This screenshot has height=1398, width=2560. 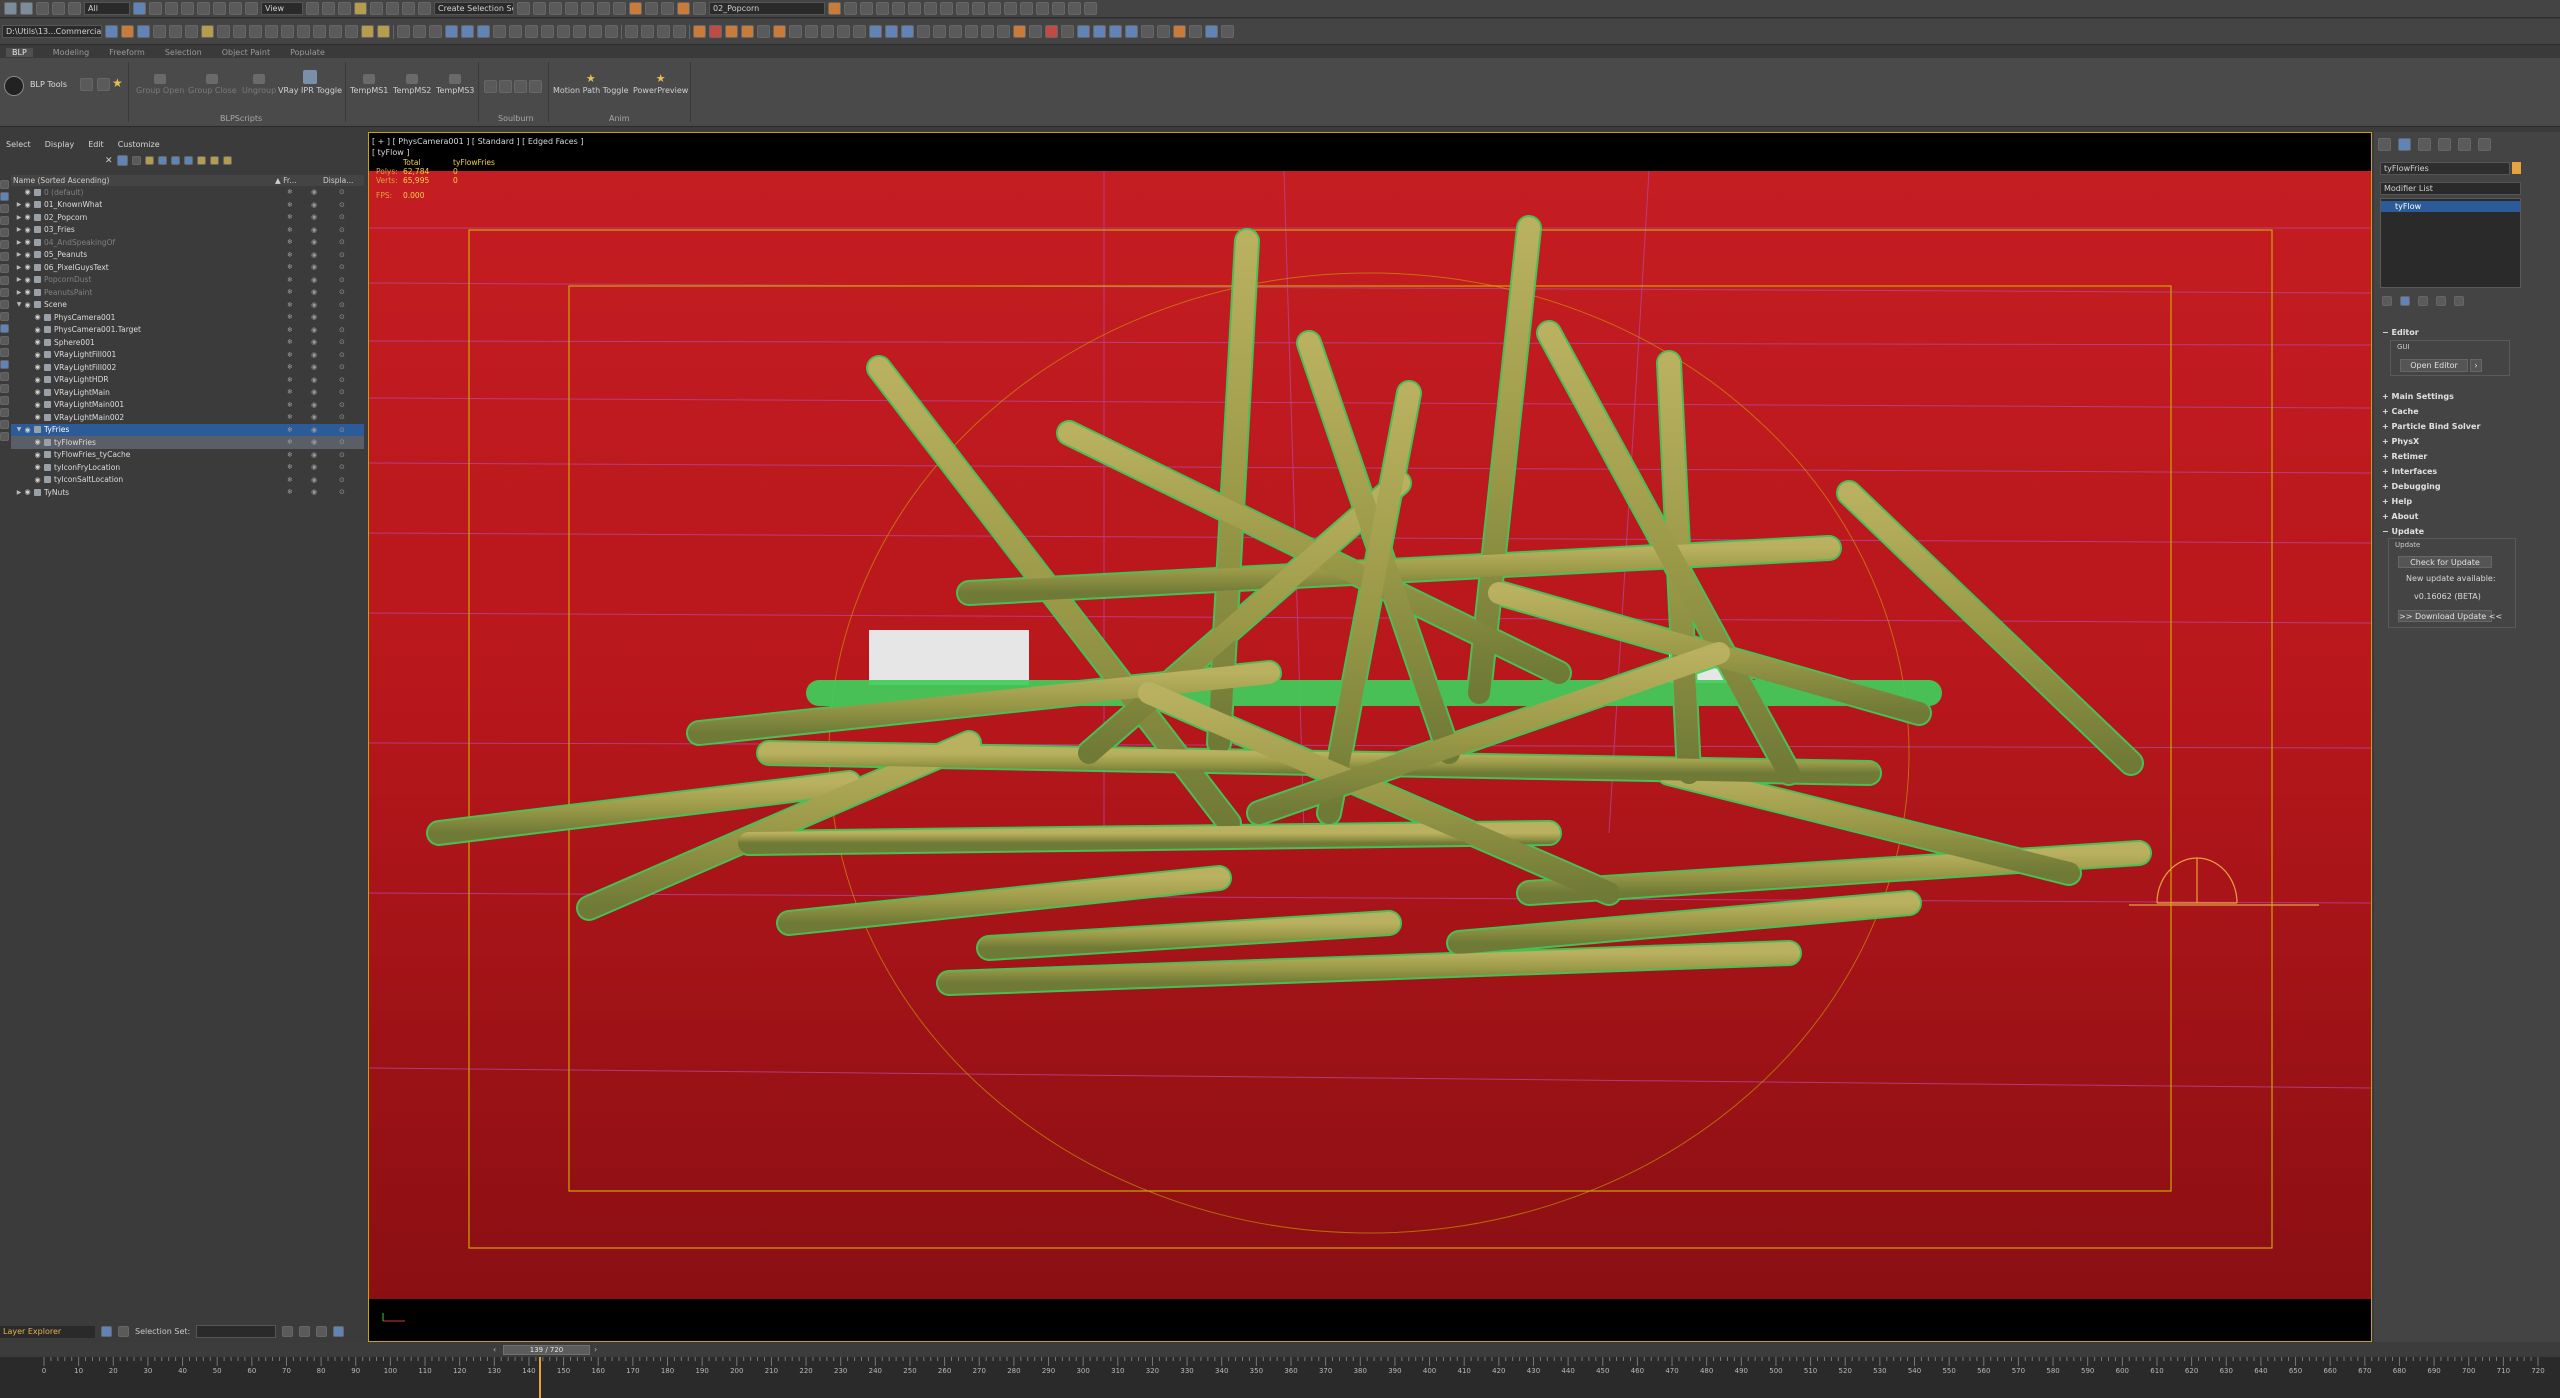 What do you see at coordinates (376, 8) in the screenshot?
I see `angle-snap-icon` at bounding box center [376, 8].